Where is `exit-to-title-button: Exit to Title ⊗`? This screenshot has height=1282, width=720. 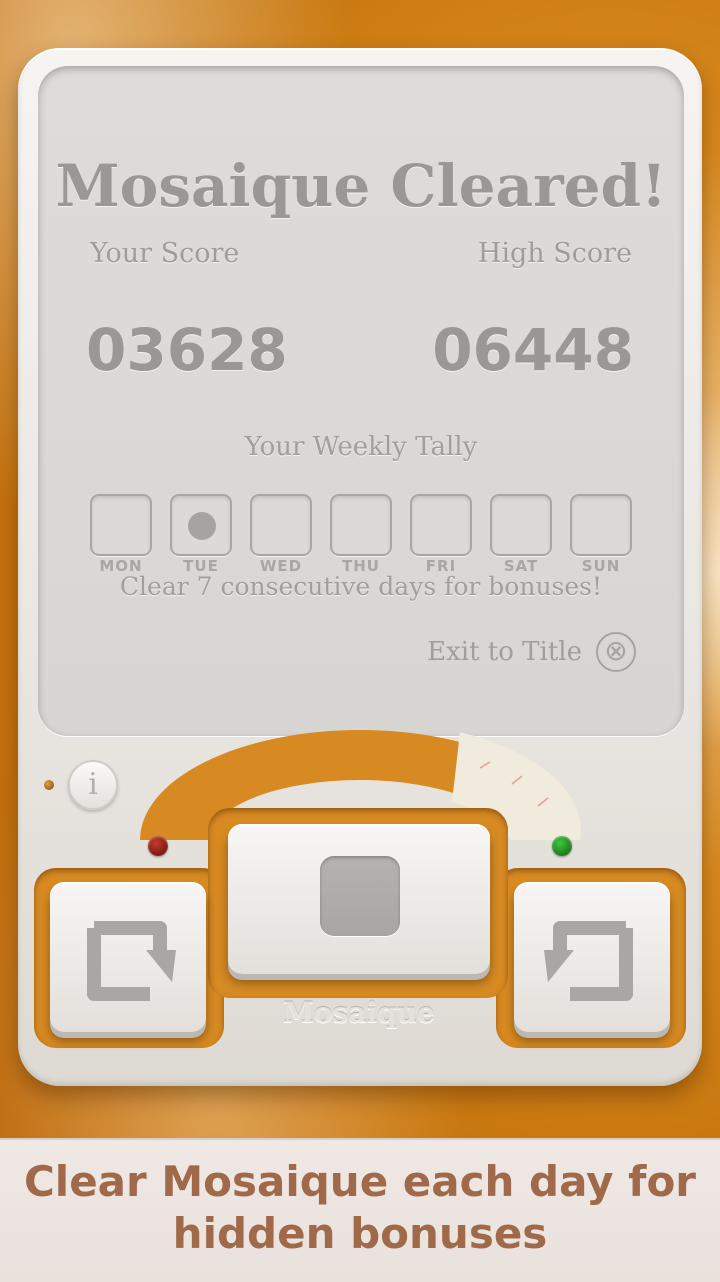 exit-to-title-button: Exit to Title ⊗ is located at coordinates (531, 652).